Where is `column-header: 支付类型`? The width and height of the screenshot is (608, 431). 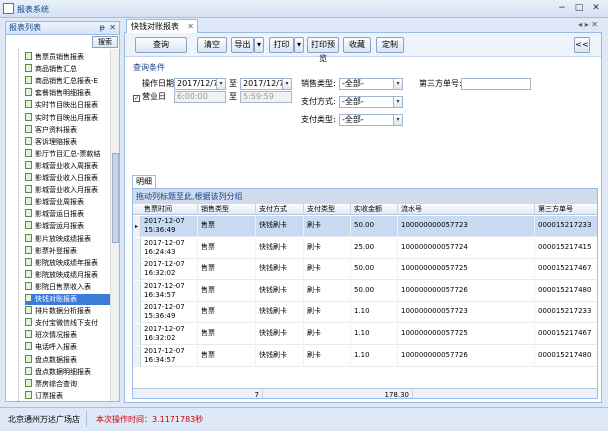
column-header: 支付类型 is located at coordinates (327, 209).